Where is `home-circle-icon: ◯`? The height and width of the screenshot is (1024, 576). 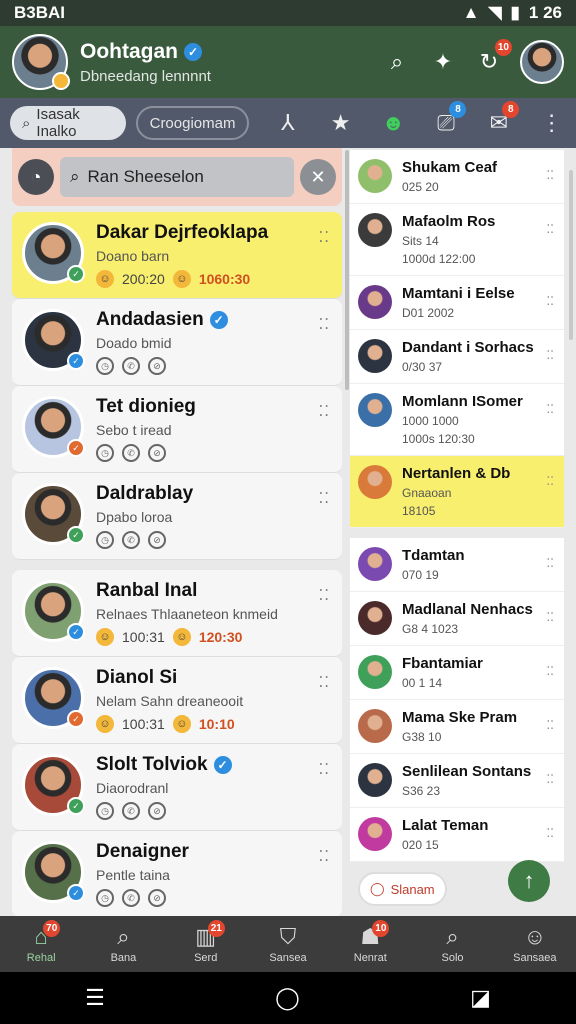
home-circle-icon: ◯ is located at coordinates (287, 998).